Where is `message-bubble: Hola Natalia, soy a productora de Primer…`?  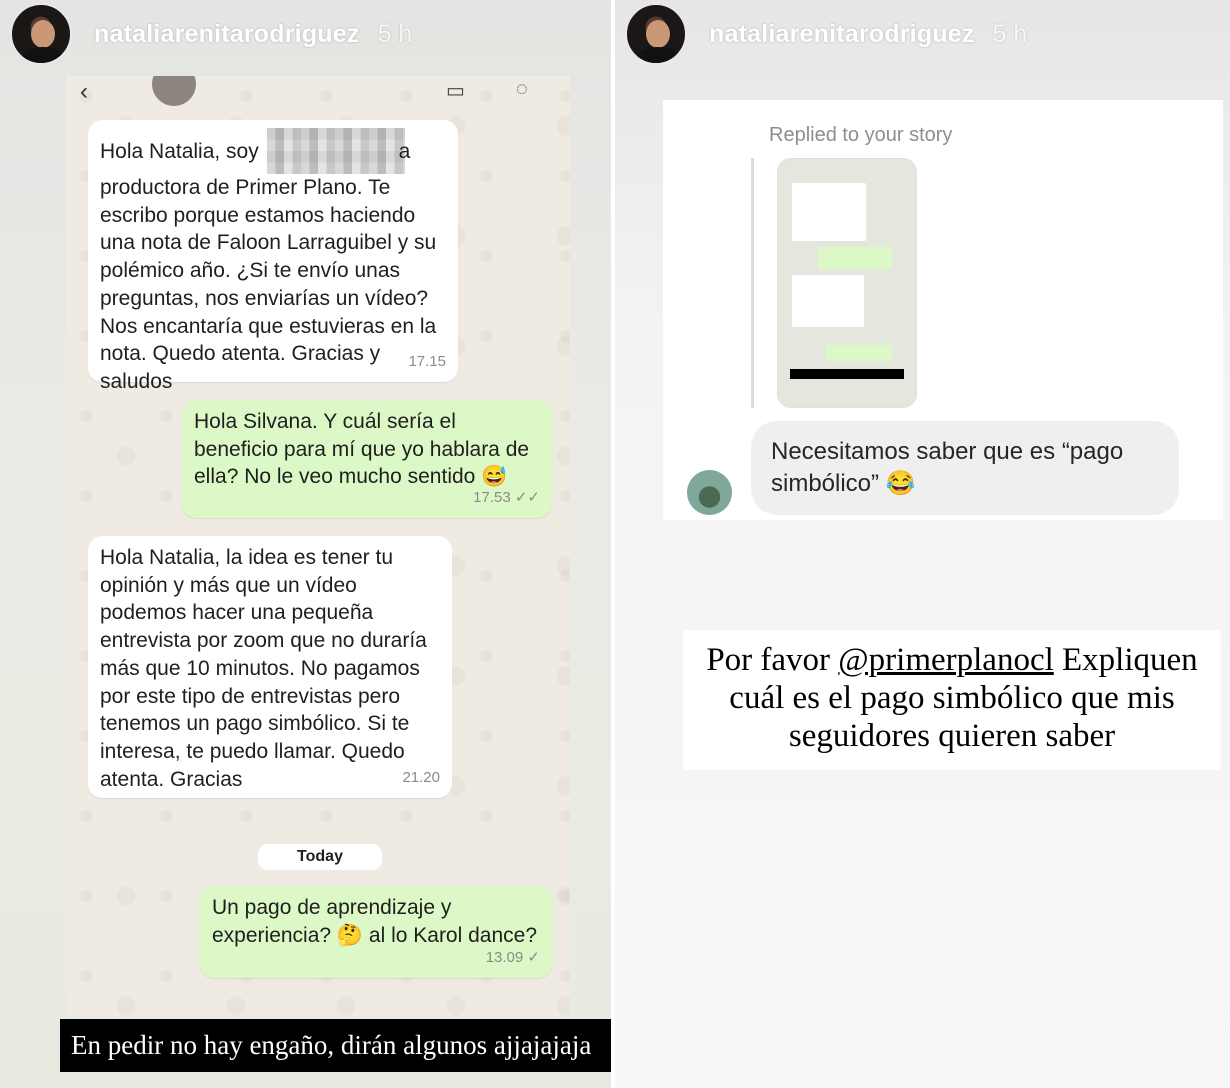 message-bubble: Hola Natalia, soy a productora de Primer… is located at coordinates (273, 256).